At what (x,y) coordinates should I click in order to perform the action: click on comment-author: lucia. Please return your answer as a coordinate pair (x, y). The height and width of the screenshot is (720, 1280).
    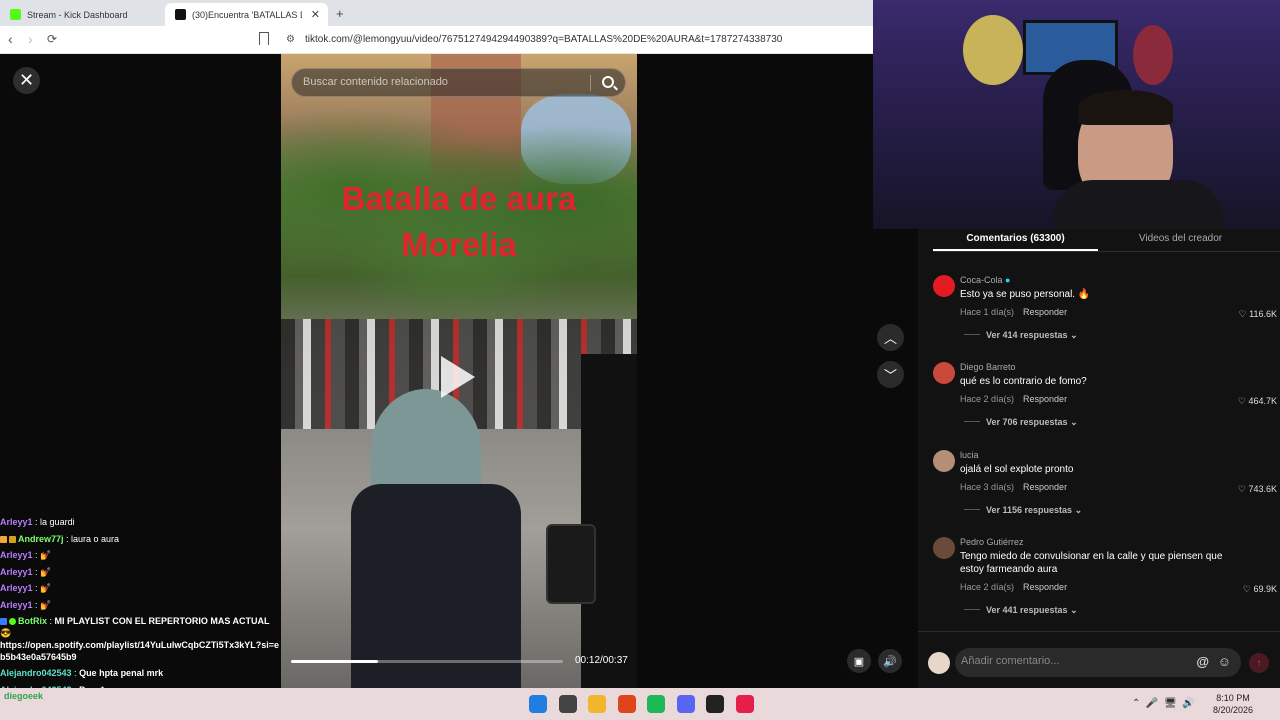
    Looking at the image, I should click on (969, 455).